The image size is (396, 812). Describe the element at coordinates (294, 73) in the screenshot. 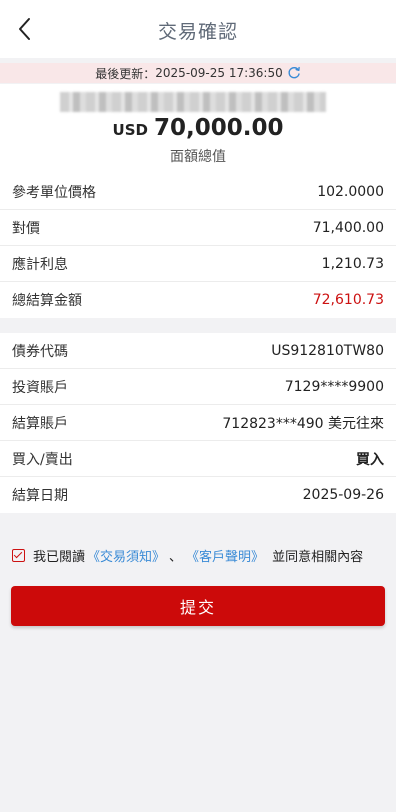

I see `refresh-icon` at that location.